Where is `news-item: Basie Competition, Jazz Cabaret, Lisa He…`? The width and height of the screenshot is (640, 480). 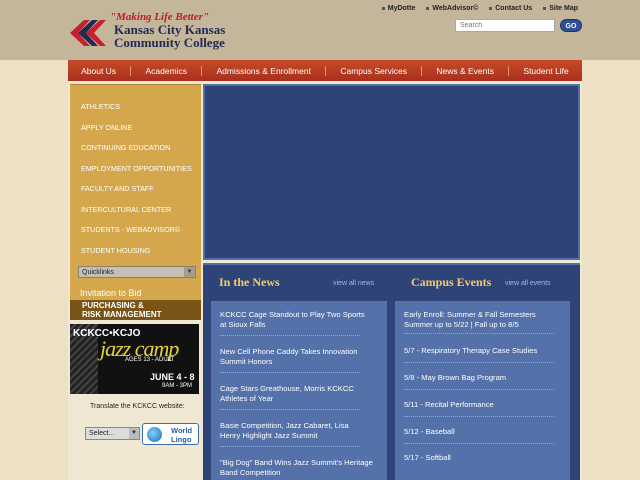
news-item: Basie Competition, Jazz Cabaret, Lisa He… is located at coordinates (295, 431).